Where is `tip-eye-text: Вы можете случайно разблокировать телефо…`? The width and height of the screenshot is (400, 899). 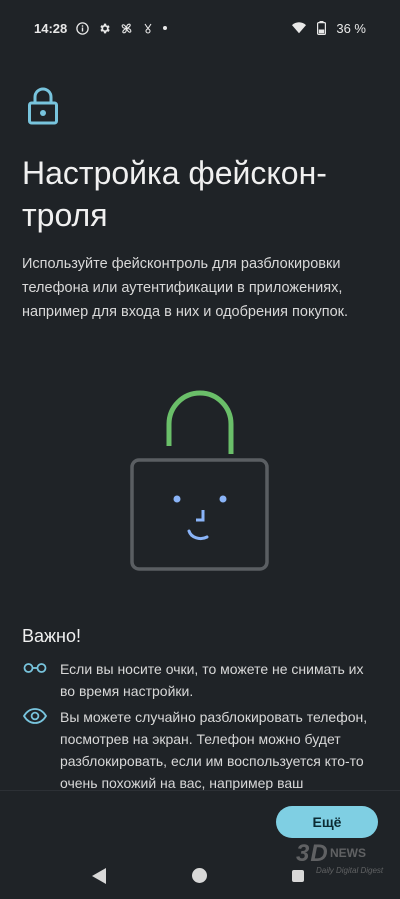
tip-eye-text: Вы можете случайно разблокировать телефо… is located at coordinates (214, 750).